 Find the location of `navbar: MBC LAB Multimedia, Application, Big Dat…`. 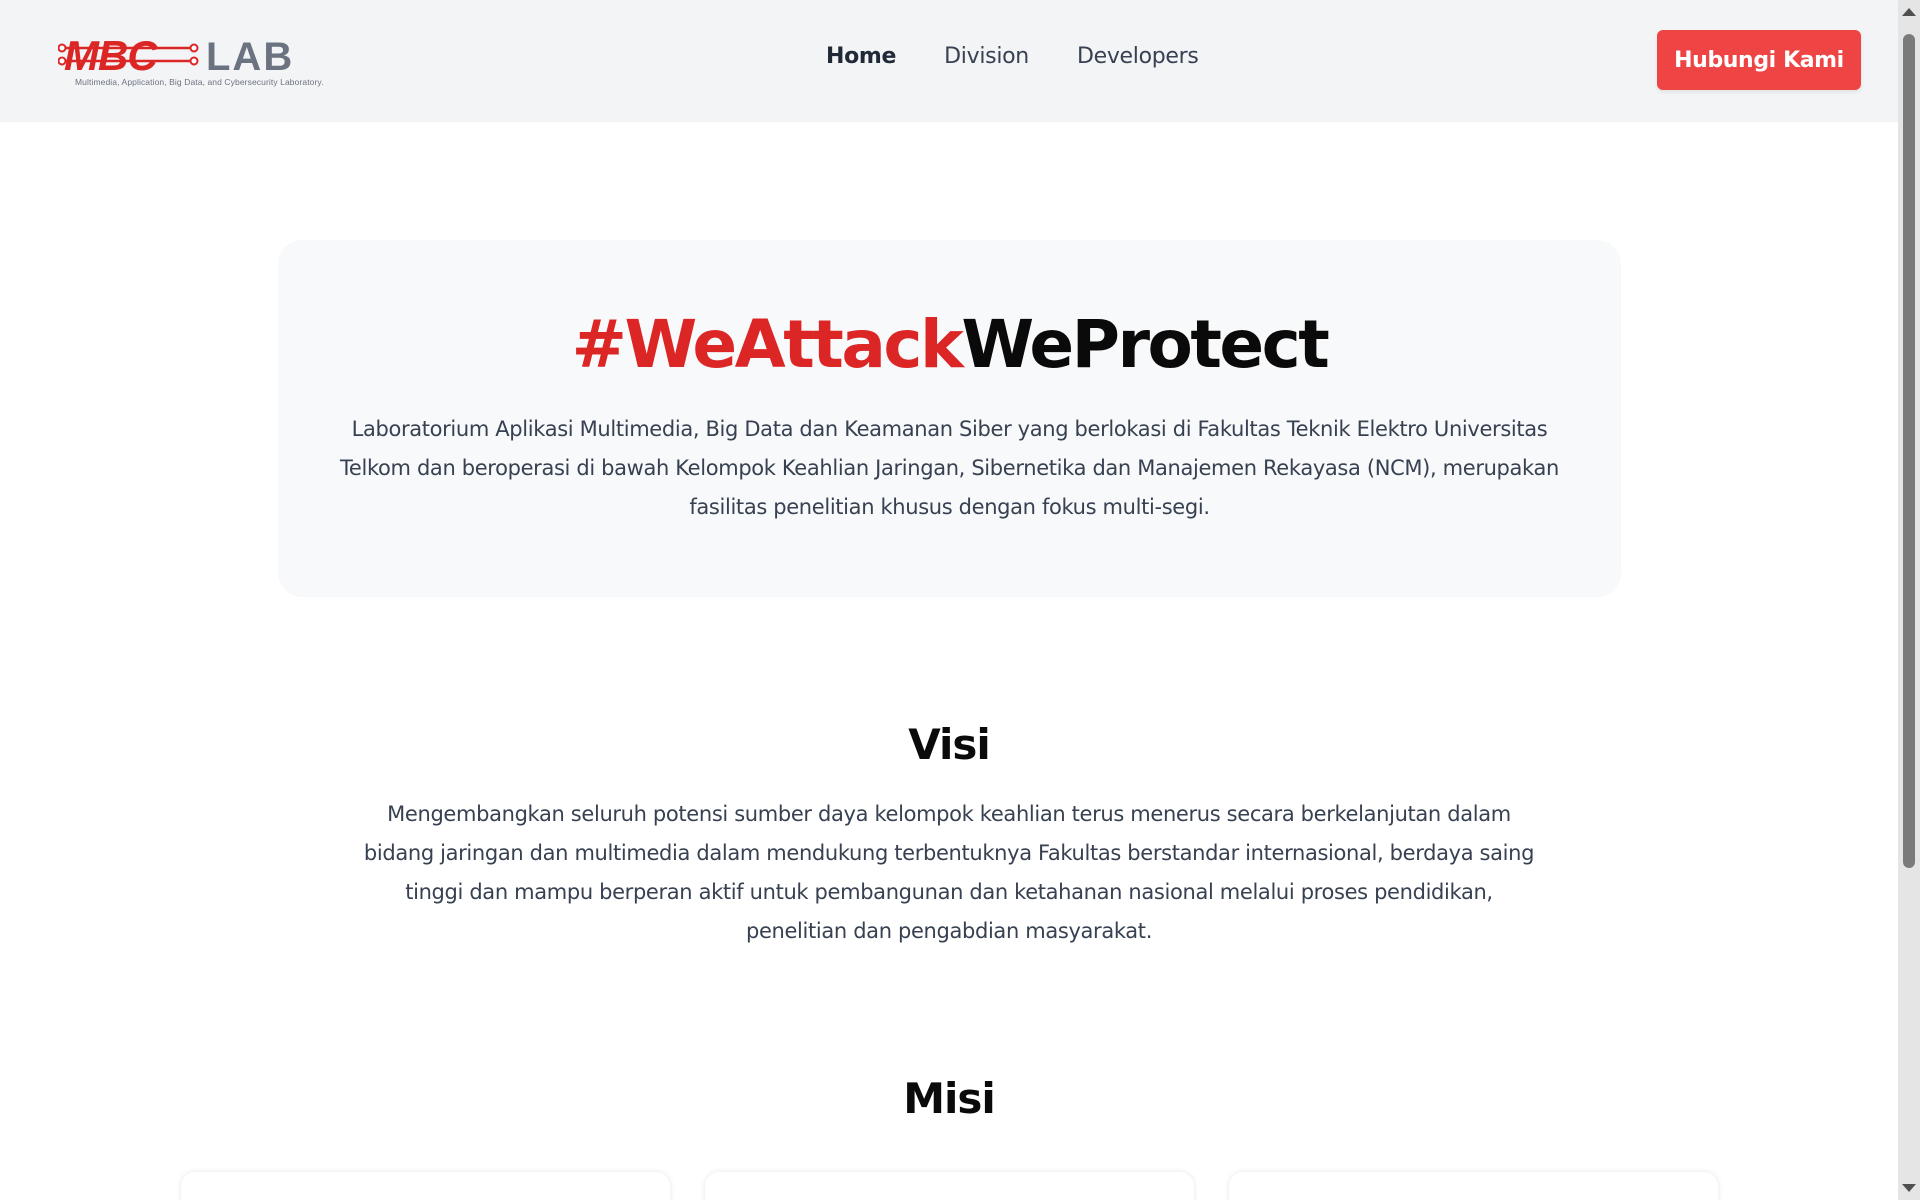

navbar: MBC LAB Multimedia, Application, Big Dat… is located at coordinates (949, 61).